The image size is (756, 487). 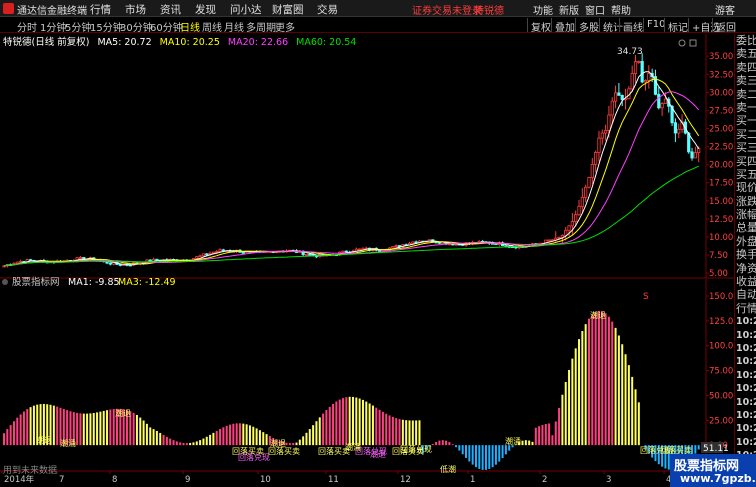 What do you see at coordinates (745, 134) in the screenshot?
I see `side-panel-item: 买二` at bounding box center [745, 134].